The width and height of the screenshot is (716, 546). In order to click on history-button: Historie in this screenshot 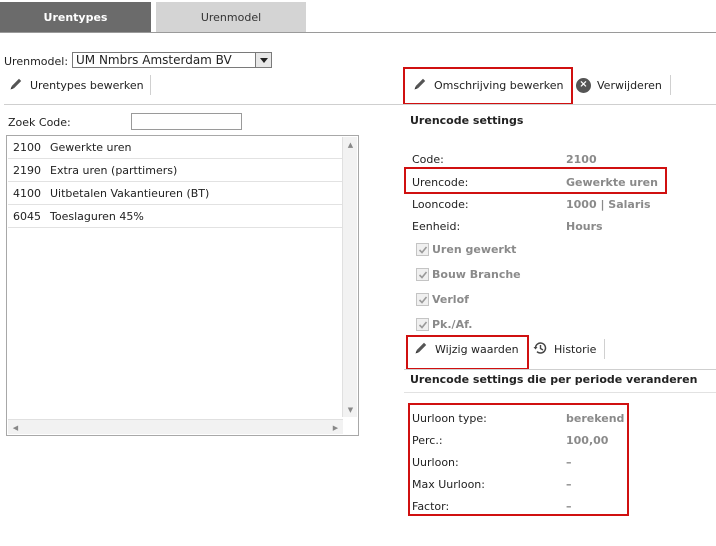, I will do `click(564, 349)`.